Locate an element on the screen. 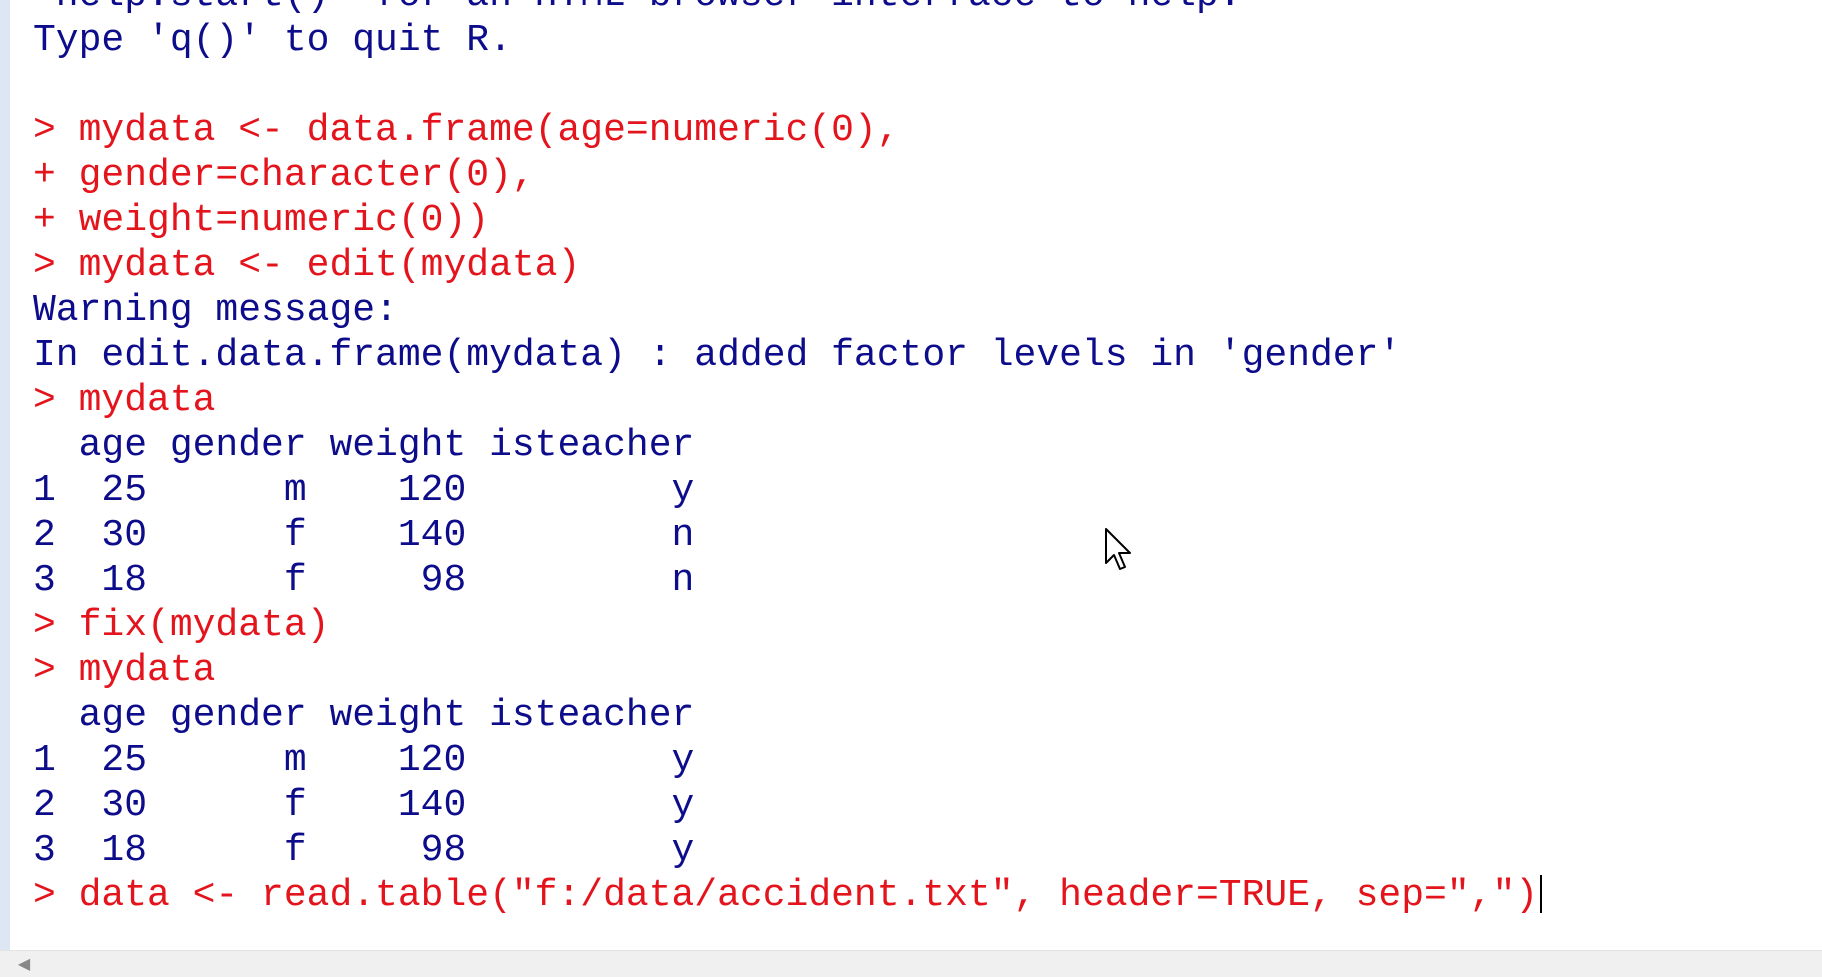 The width and height of the screenshot is (1822, 977). output-line: 3 18 f 98 n is located at coordinates (364, 580).